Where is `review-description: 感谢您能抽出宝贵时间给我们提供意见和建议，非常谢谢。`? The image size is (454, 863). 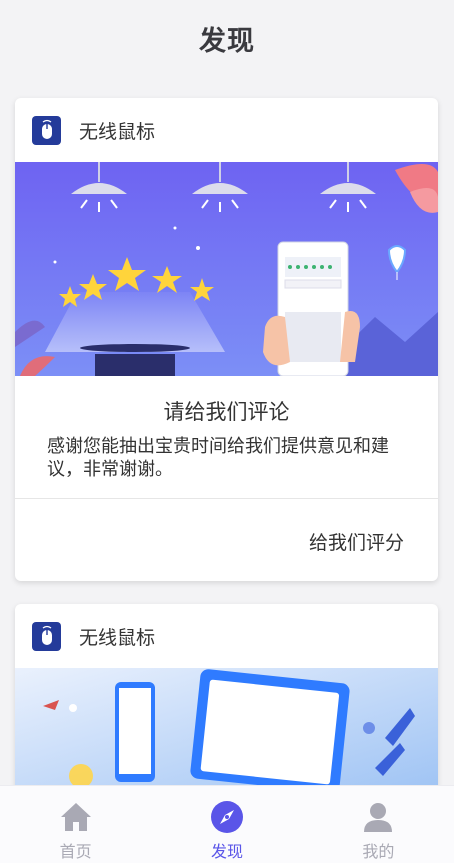 review-description: 感谢您能抽出宝贵时间给我们提供意见和建议，非常谢谢。 is located at coordinates (218, 458).